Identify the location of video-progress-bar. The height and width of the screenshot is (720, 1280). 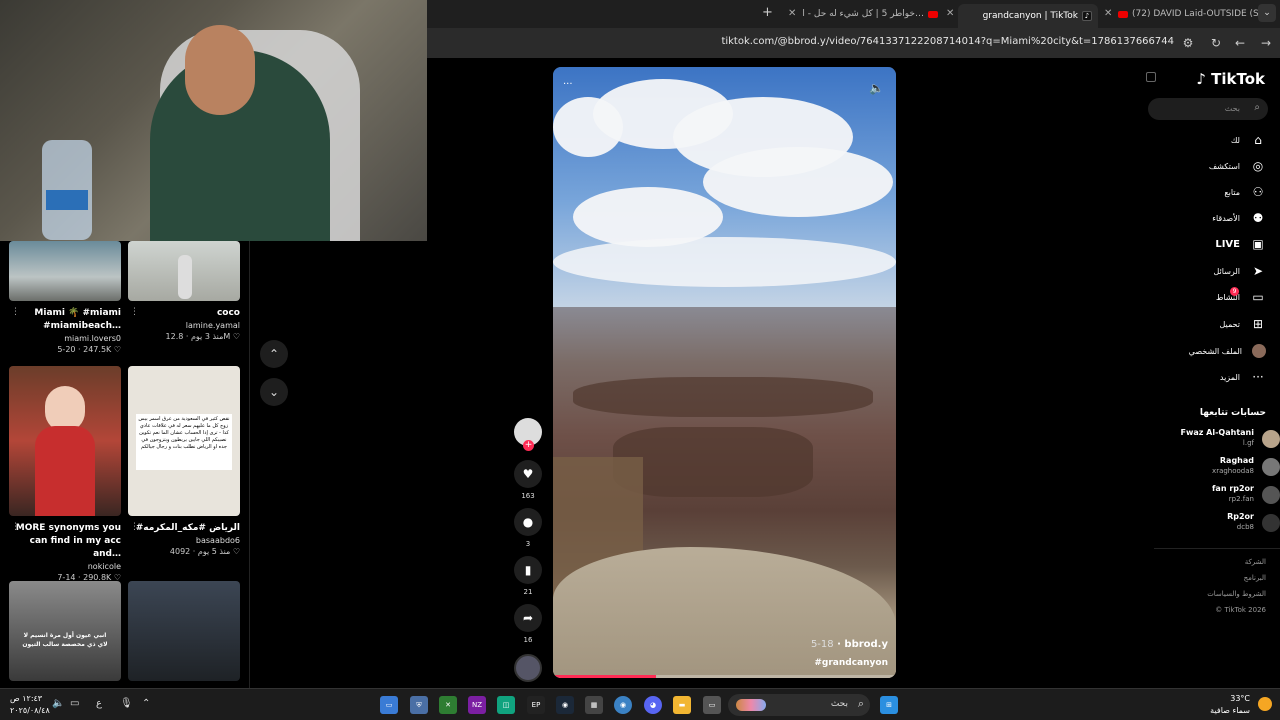
(724, 676).